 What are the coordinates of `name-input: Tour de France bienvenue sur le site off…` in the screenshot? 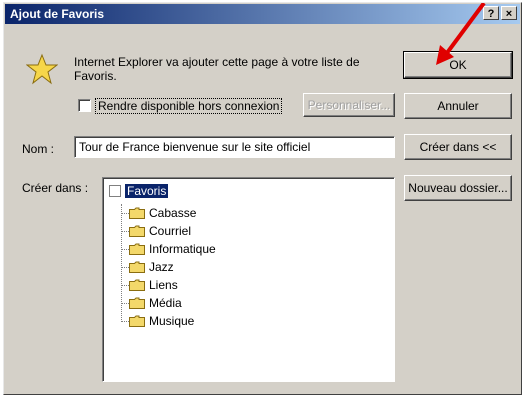 It's located at (234, 147).